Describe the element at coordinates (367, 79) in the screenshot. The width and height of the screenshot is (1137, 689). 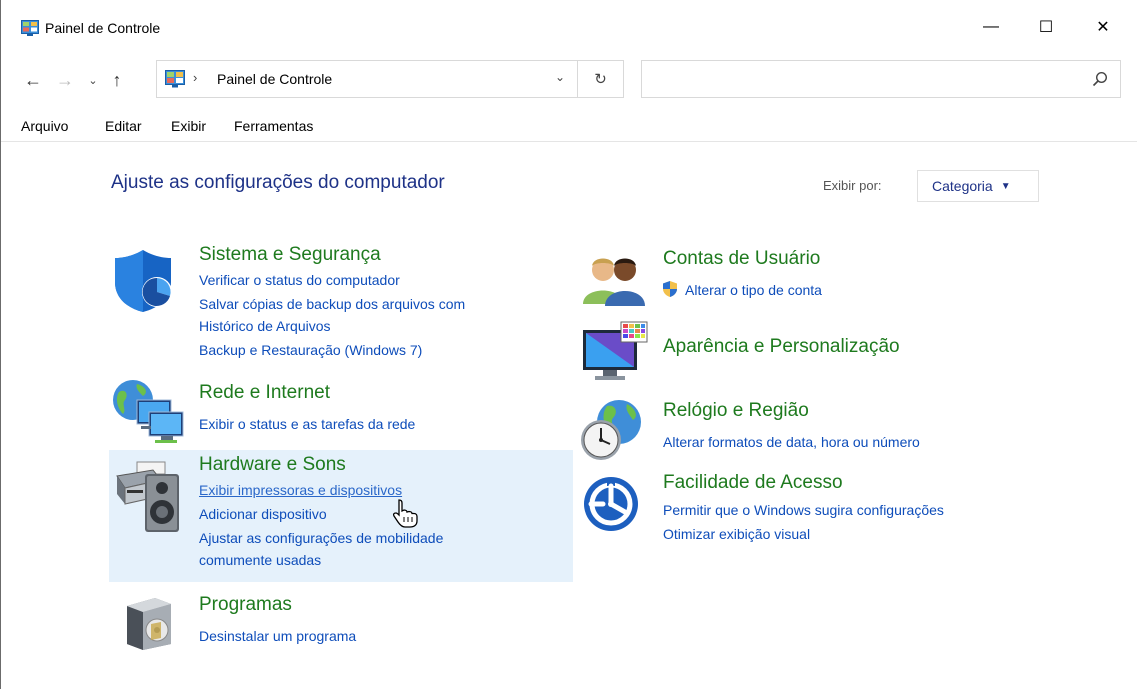
I see `address-bar: › Painel de Controle ⌄` at that location.